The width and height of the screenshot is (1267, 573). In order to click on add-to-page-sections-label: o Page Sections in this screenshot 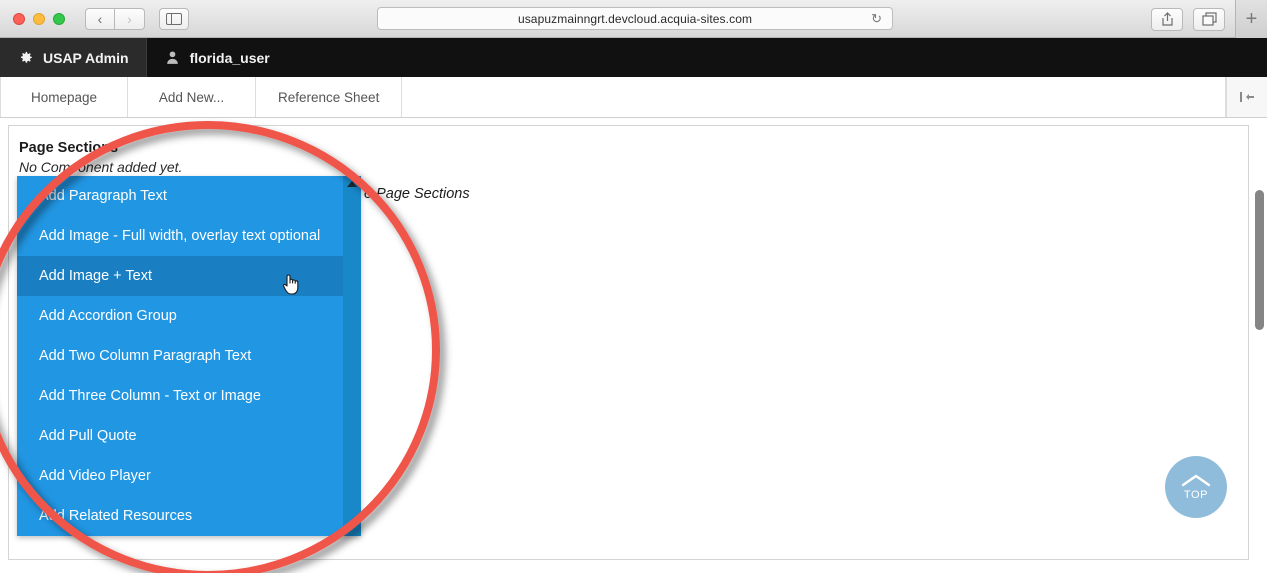, I will do `click(417, 194)`.